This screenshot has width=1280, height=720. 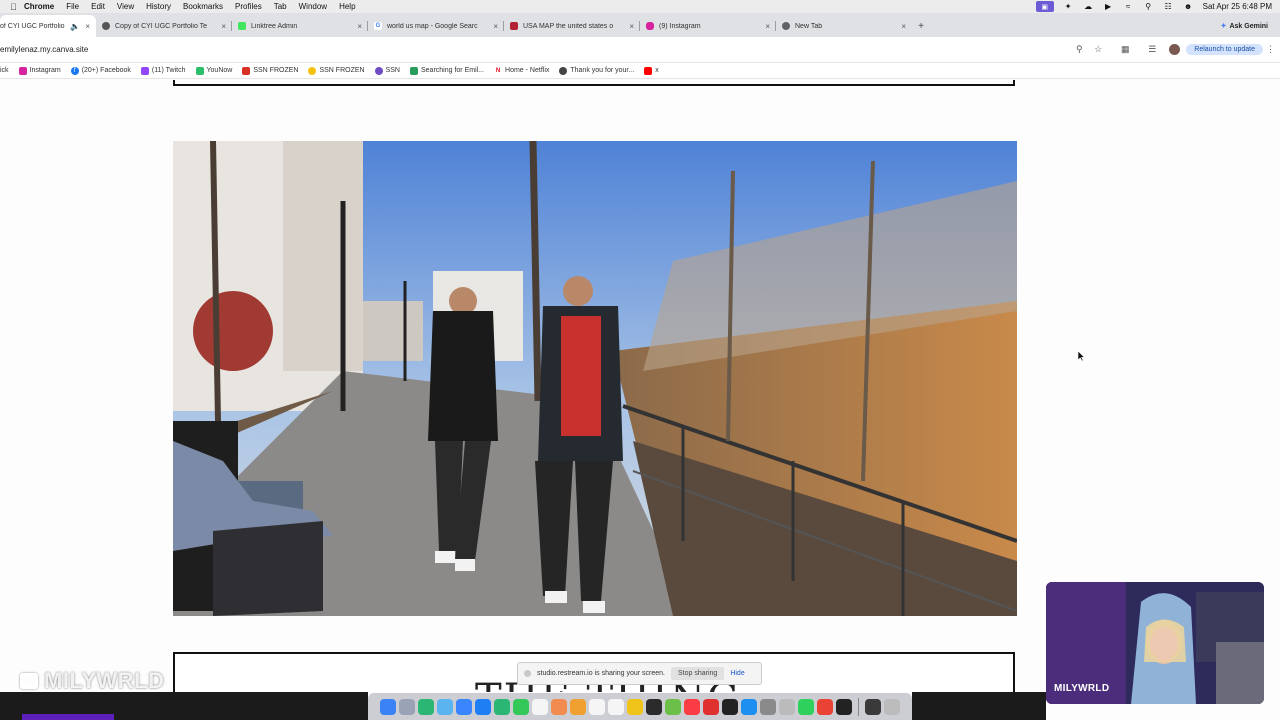 What do you see at coordinates (1079, 49) in the screenshot?
I see `zoom-icon: ⚲` at bounding box center [1079, 49].